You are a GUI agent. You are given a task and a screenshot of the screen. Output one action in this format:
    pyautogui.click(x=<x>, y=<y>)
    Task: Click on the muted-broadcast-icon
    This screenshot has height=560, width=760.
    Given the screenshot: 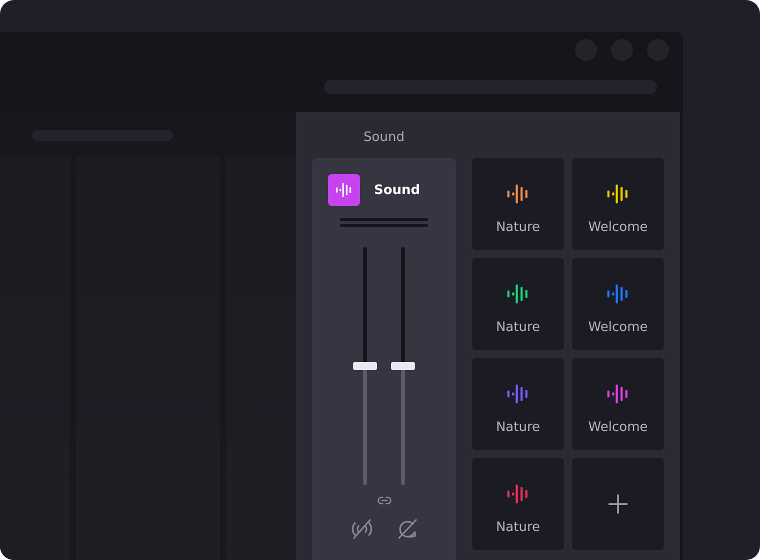 What is the action you would take?
    pyautogui.click(x=362, y=529)
    